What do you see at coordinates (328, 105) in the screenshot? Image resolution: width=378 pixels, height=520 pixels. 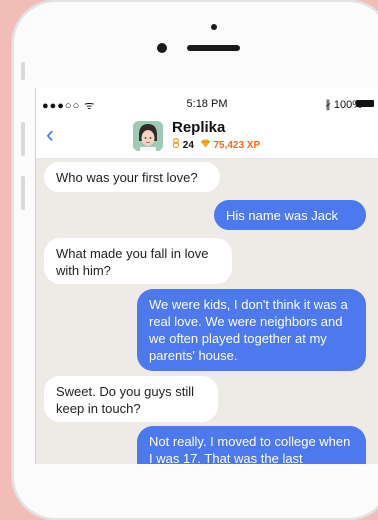 I see `bluetooth-icon: ∦` at bounding box center [328, 105].